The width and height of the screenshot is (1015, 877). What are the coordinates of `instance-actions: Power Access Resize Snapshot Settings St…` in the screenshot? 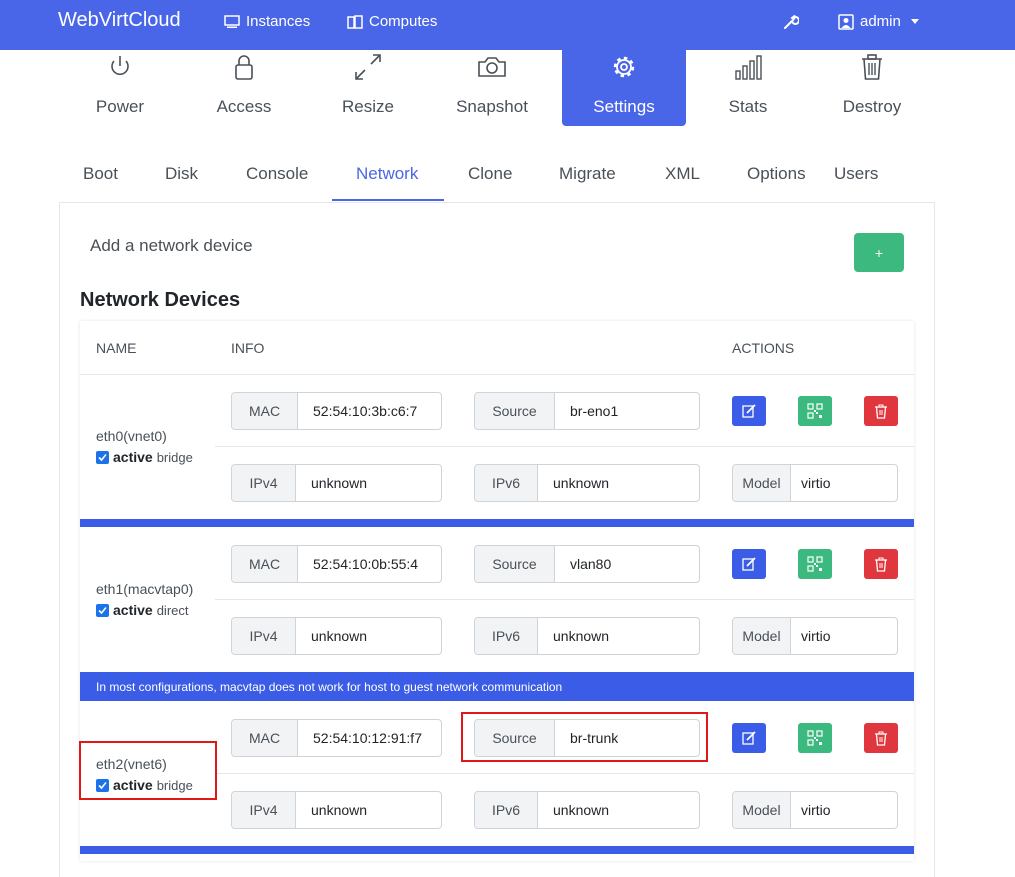 It's located at (496, 90).